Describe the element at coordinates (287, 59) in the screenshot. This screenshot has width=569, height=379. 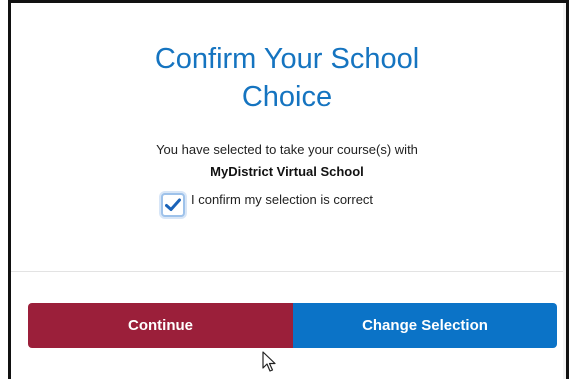
I see `dialog-title-line-1: Confirm Your School` at that location.